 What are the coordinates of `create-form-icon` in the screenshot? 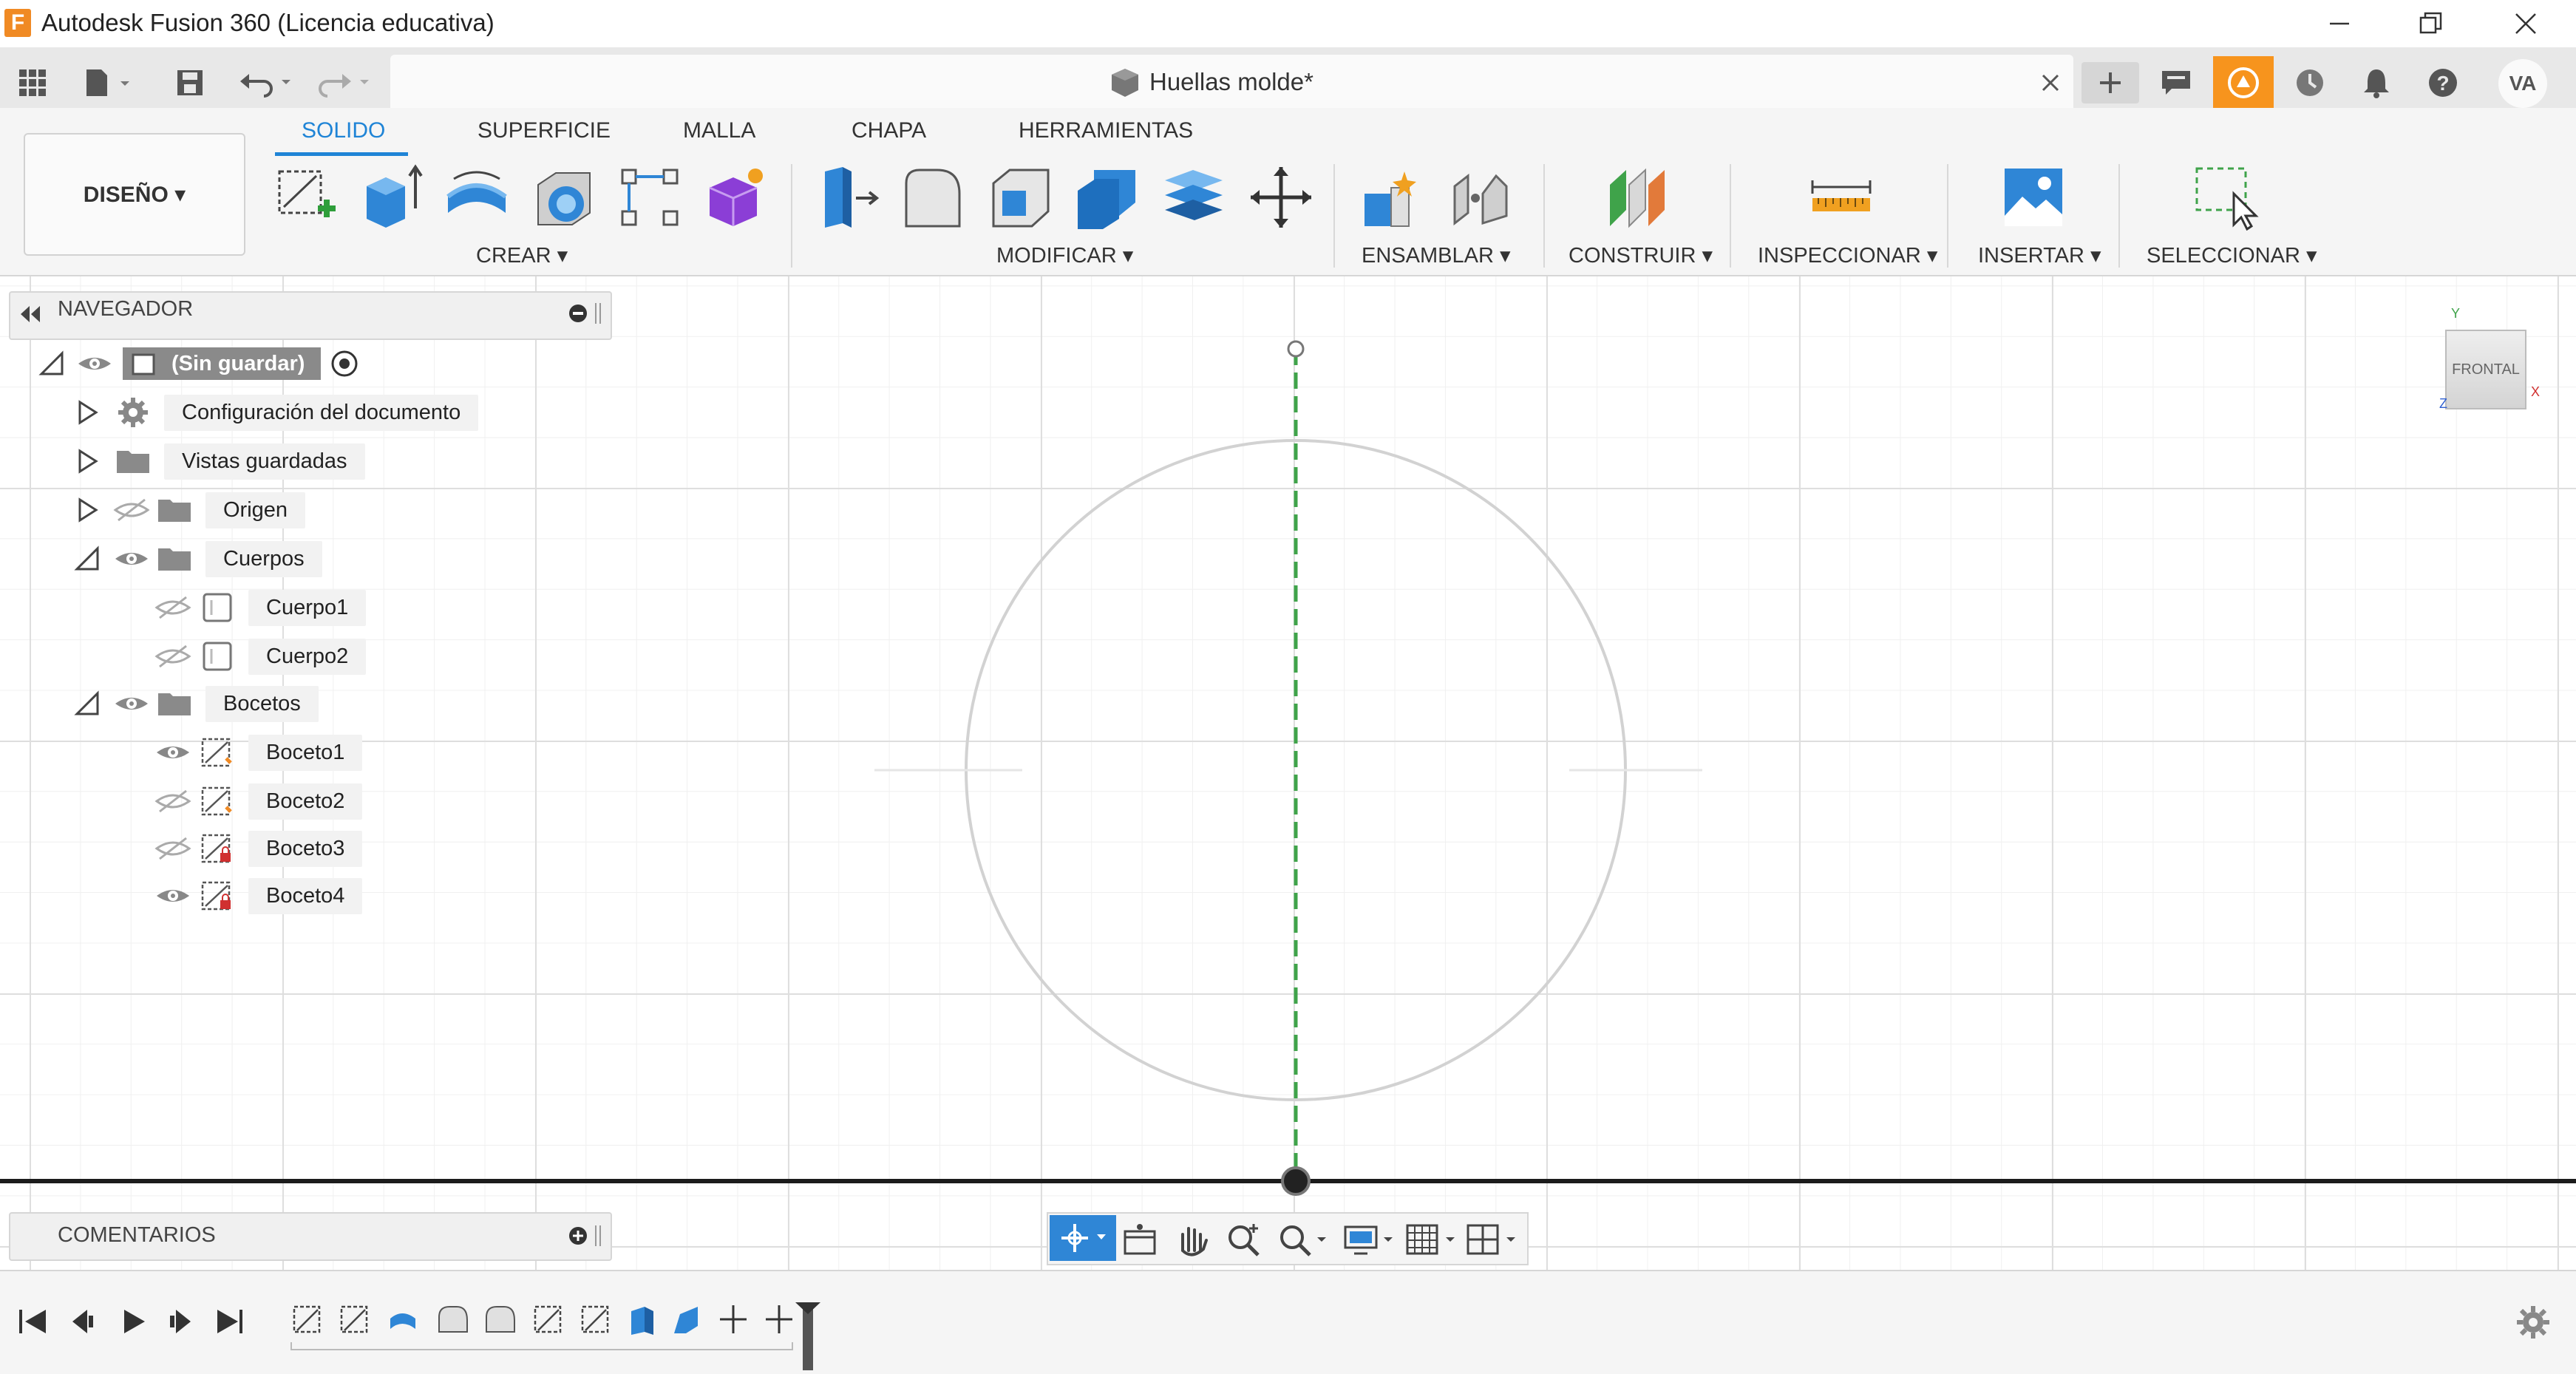 It's located at (735, 197).